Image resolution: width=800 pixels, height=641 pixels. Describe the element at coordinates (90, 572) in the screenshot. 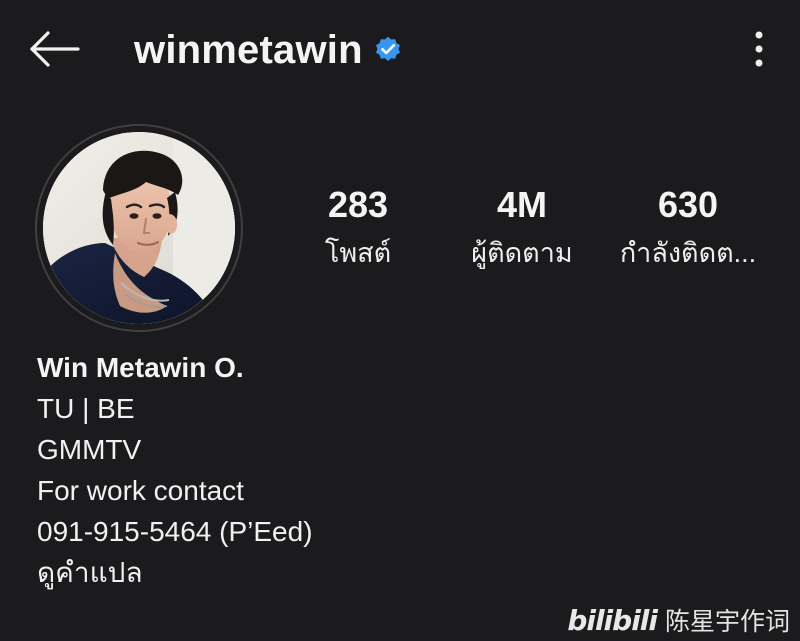

I see `see-translation-link: ดูคำแปล` at that location.